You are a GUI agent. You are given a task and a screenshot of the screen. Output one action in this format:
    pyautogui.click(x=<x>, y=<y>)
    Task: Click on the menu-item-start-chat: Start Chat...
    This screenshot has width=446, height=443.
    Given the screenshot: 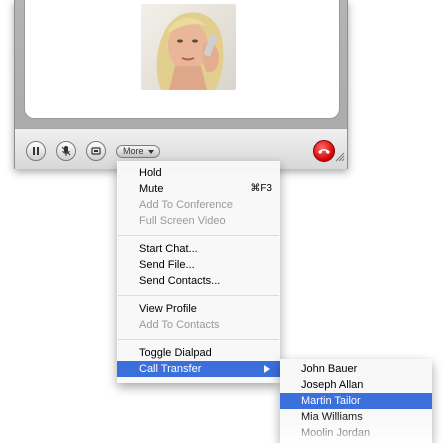 What is the action you would take?
    pyautogui.click(x=198, y=249)
    